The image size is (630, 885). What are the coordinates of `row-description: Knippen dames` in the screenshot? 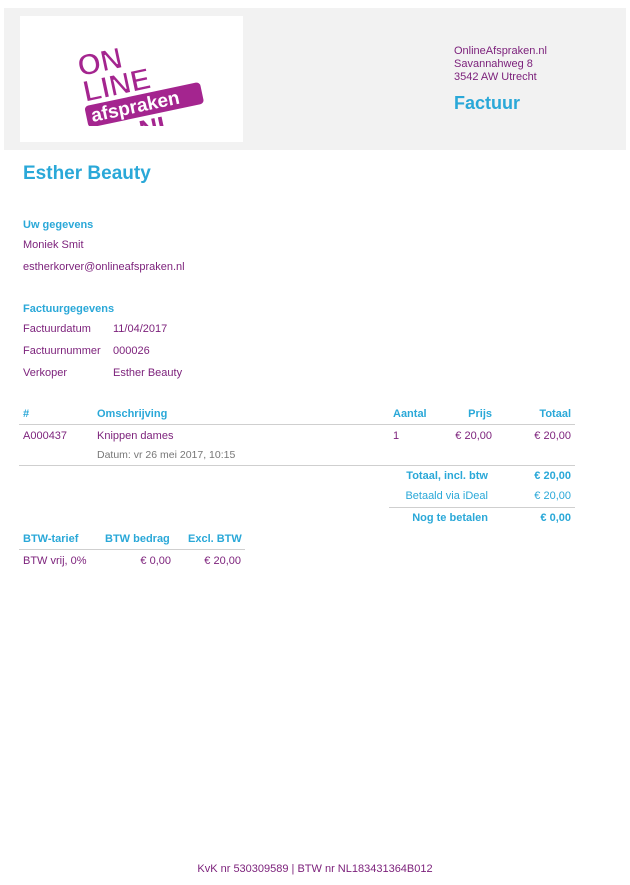 It's located at (135, 436).